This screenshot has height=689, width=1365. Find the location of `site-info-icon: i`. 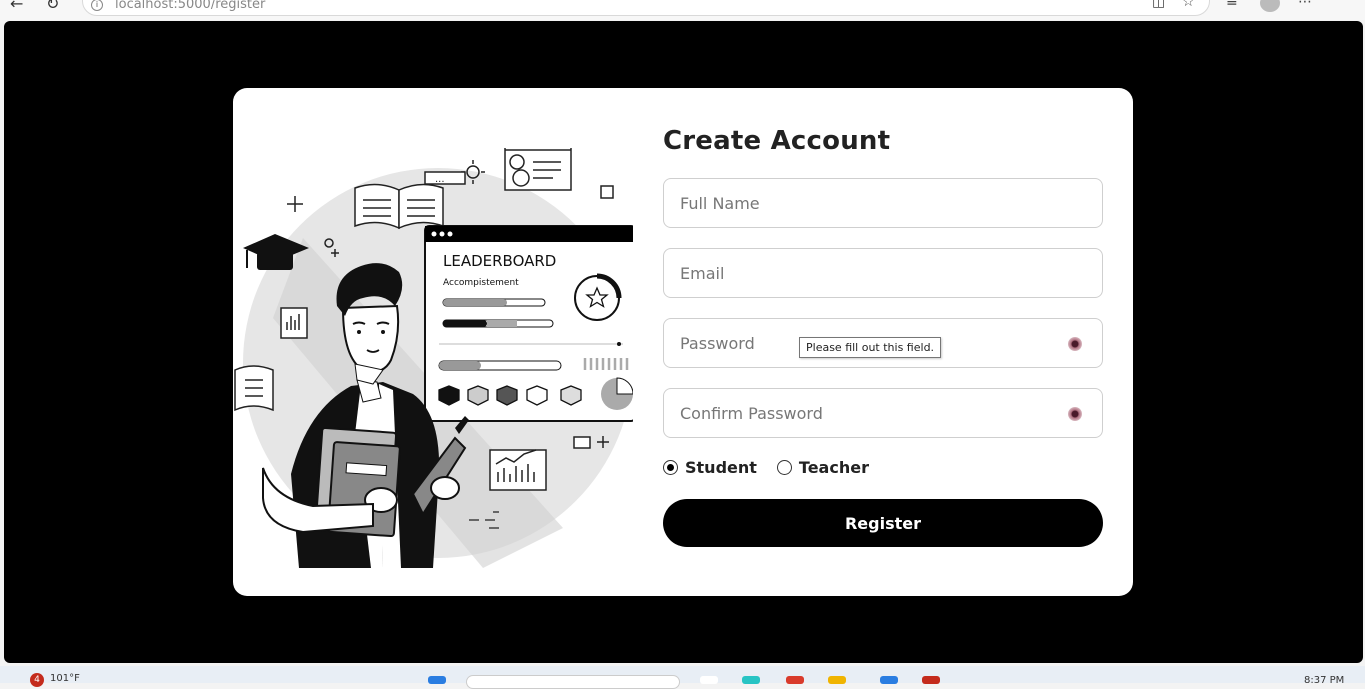

site-info-icon: i is located at coordinates (97, 5).